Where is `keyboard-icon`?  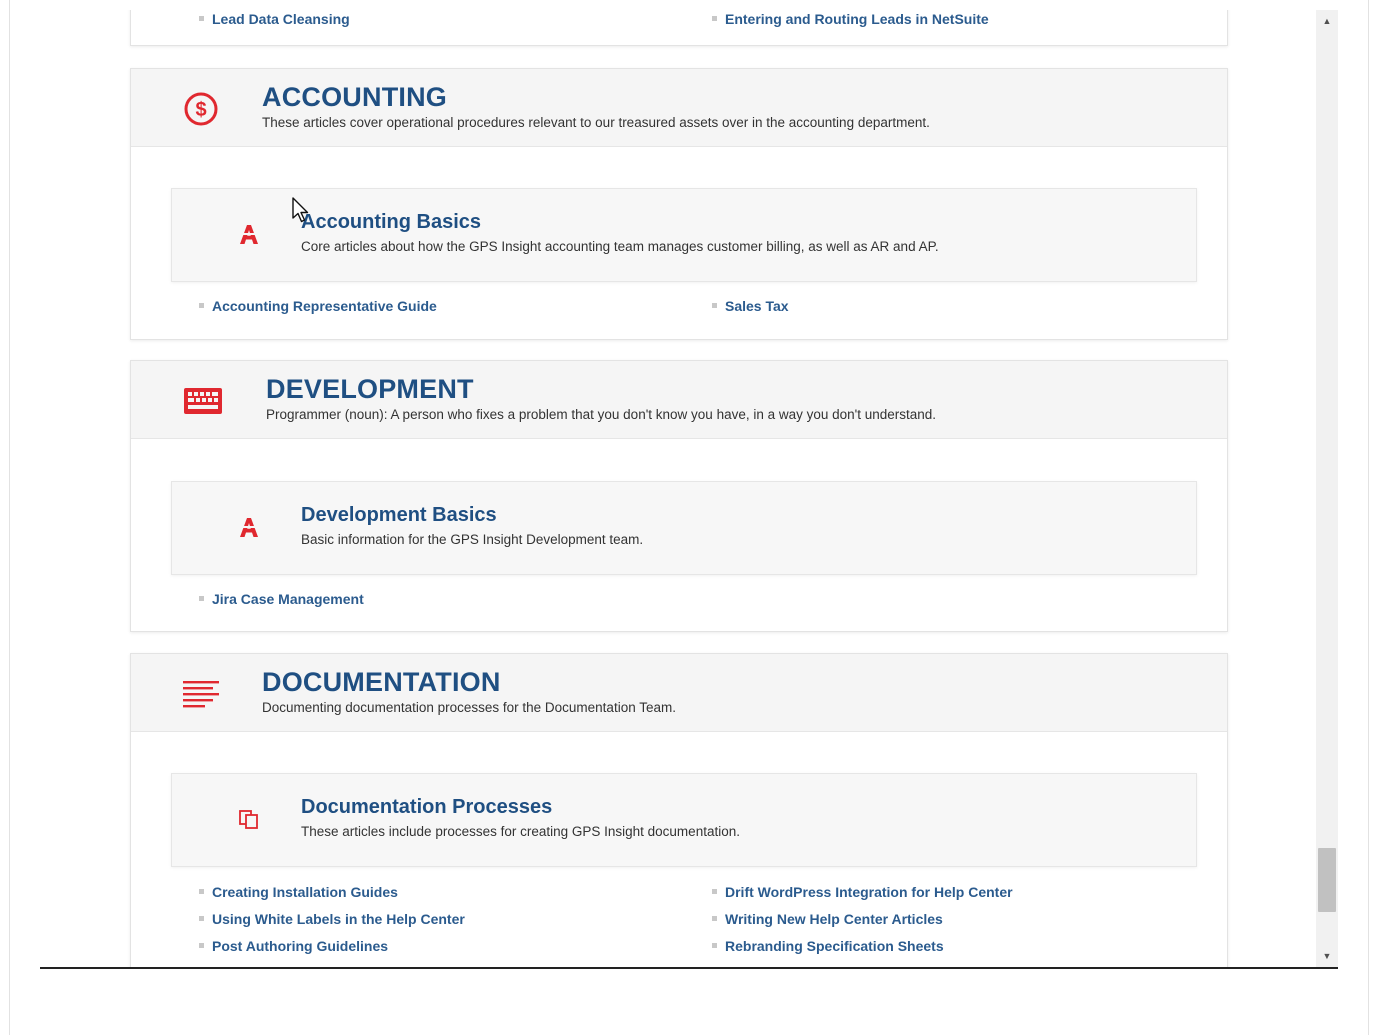
keyboard-icon is located at coordinates (203, 401).